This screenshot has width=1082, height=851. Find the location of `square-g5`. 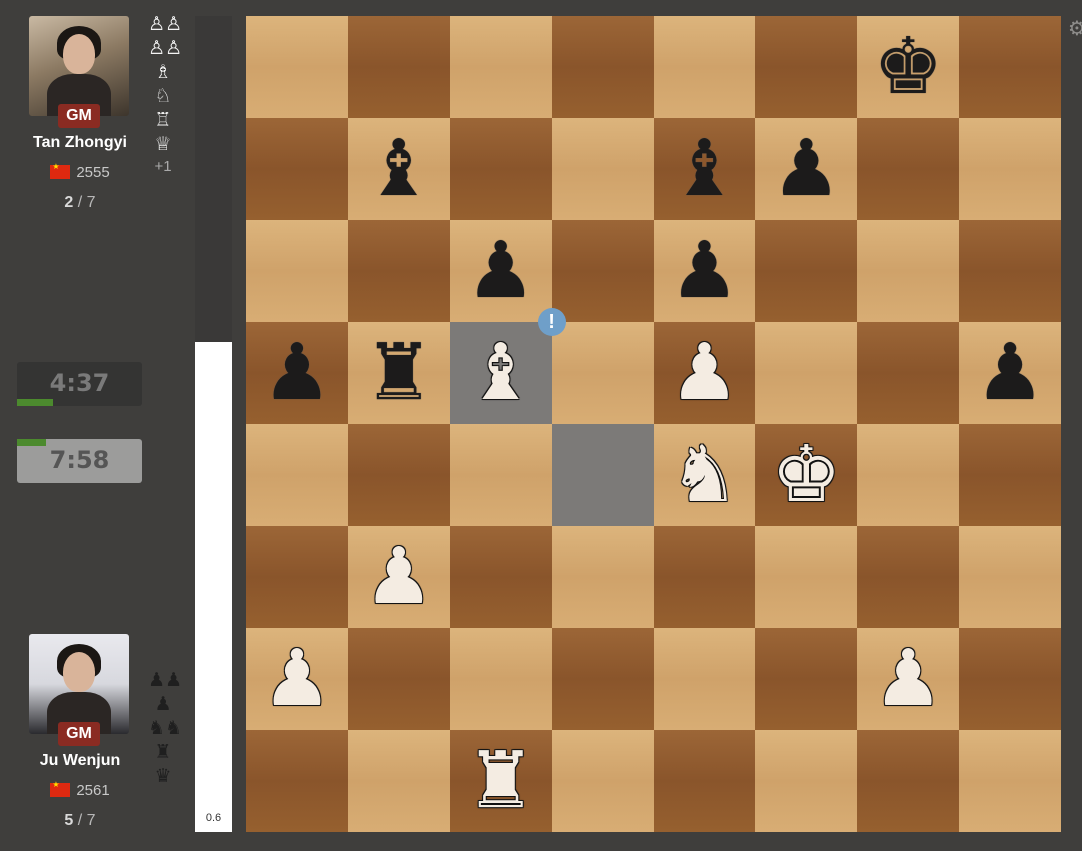

square-g5 is located at coordinates (908, 373).